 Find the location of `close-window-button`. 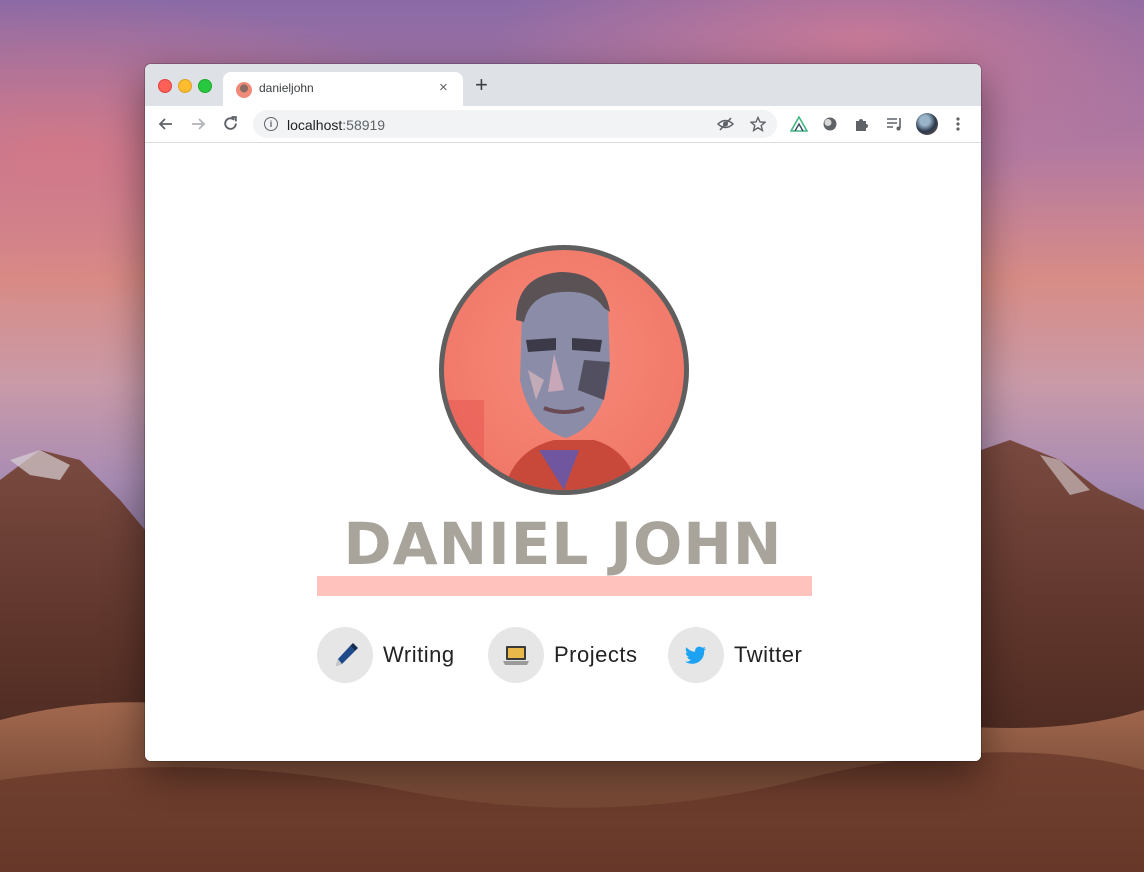

close-window-button is located at coordinates (165, 86).